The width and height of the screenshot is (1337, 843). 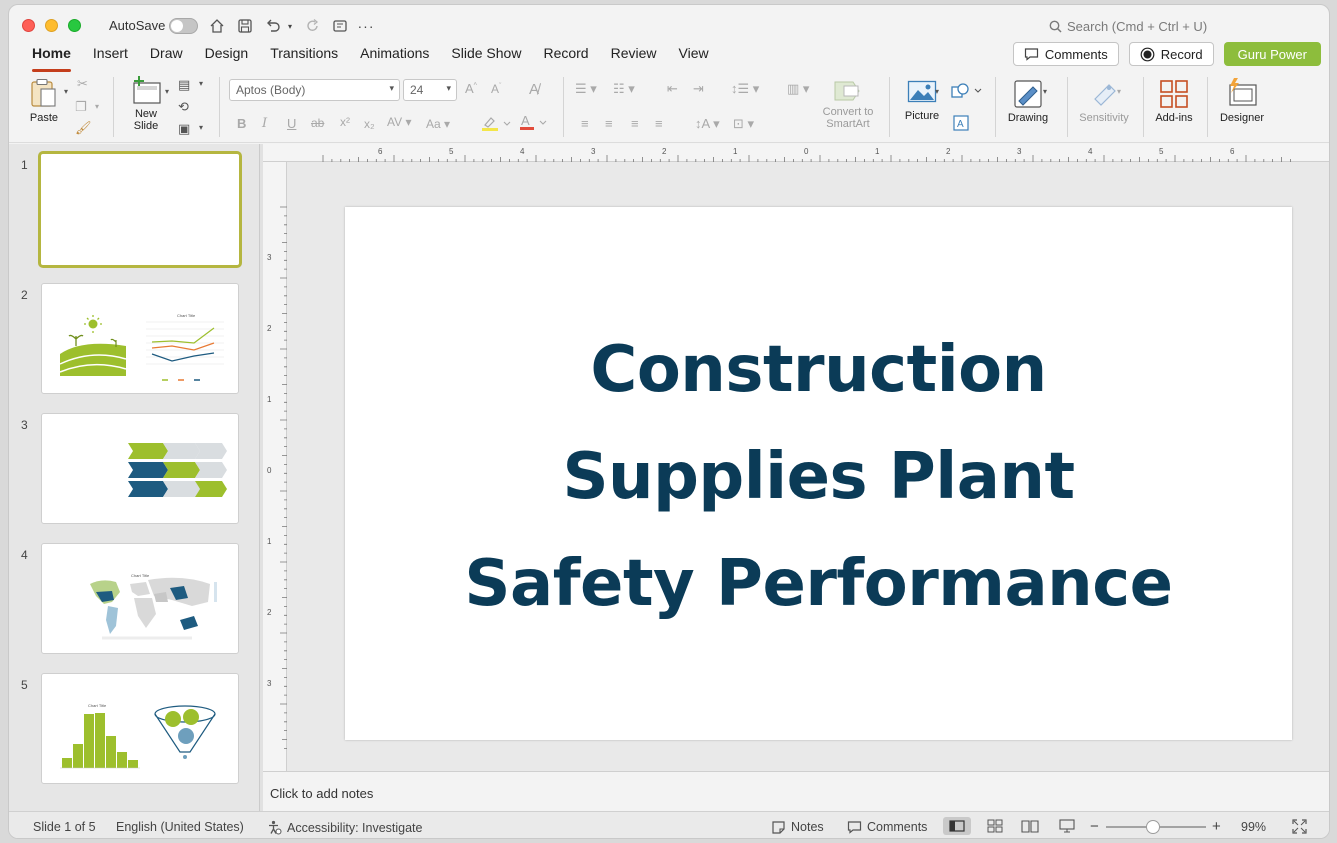 I want to click on copy-icon: ❐, so click(x=81, y=107).